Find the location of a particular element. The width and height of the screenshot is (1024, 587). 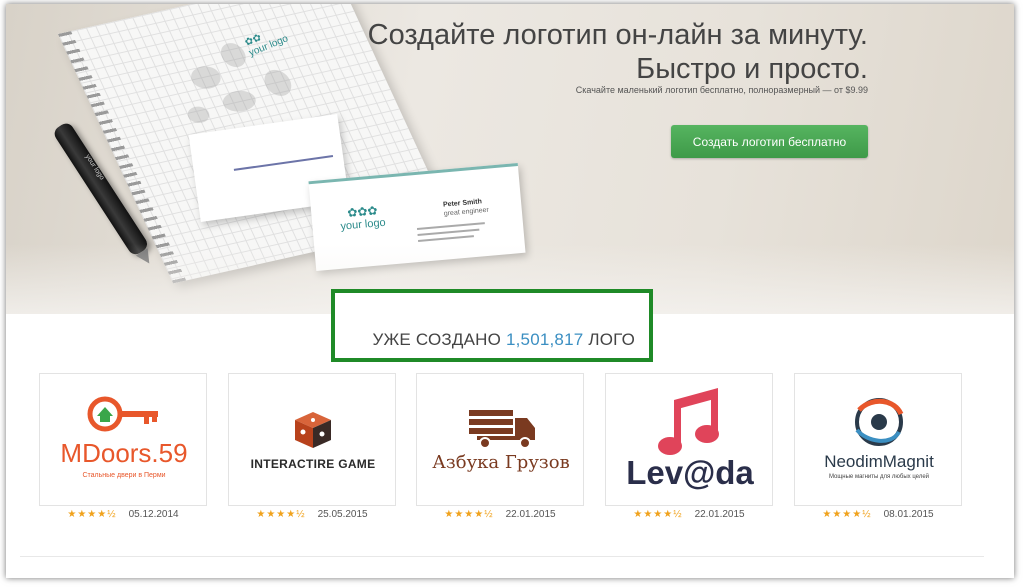

truck-icon is located at coordinates (502, 429).